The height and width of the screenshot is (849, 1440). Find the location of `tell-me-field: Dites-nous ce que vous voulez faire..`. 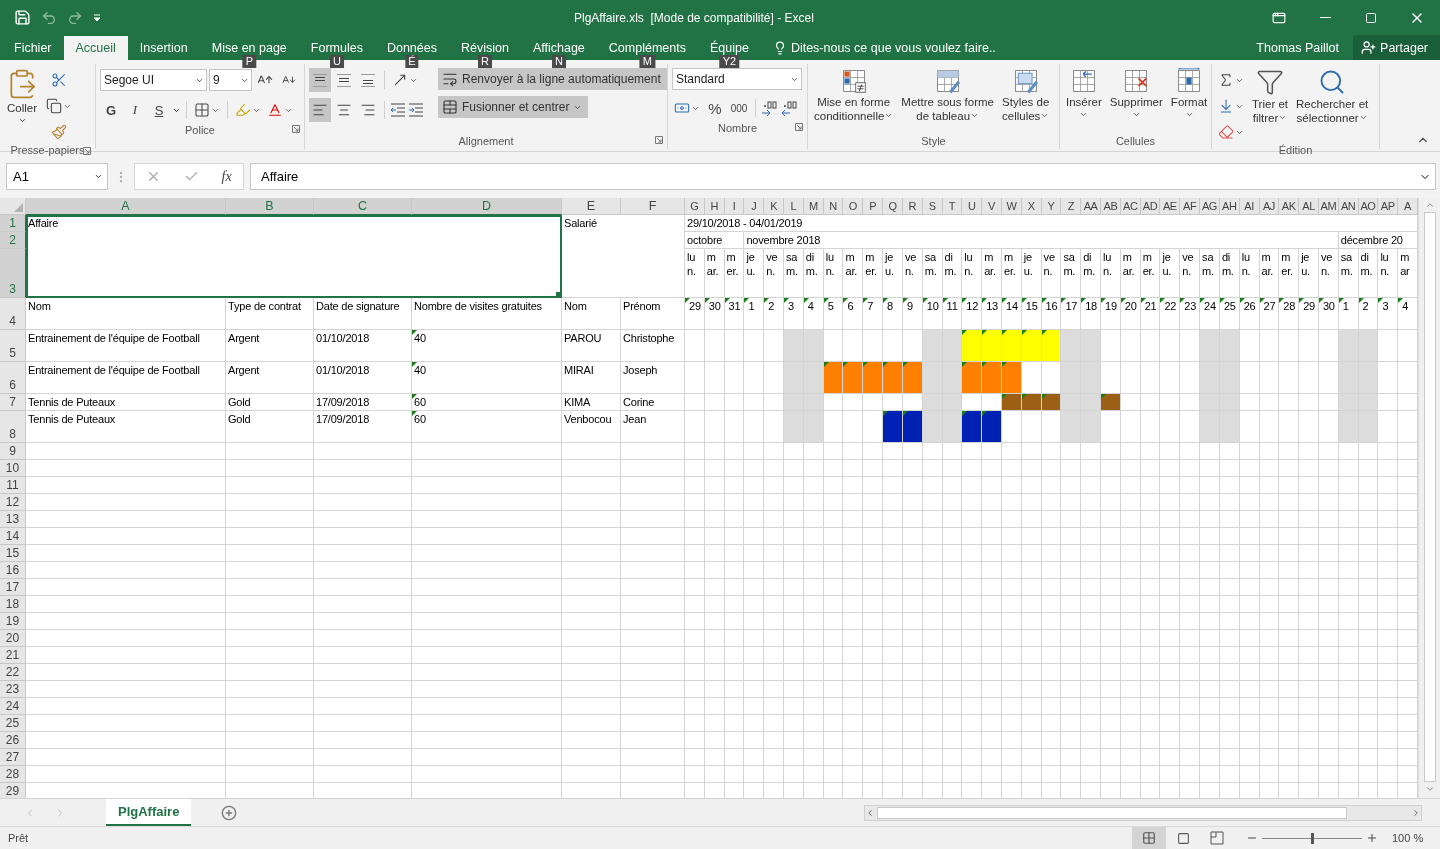

tell-me-field: Dites-nous ce que vous voulez faire.. is located at coordinates (893, 48).